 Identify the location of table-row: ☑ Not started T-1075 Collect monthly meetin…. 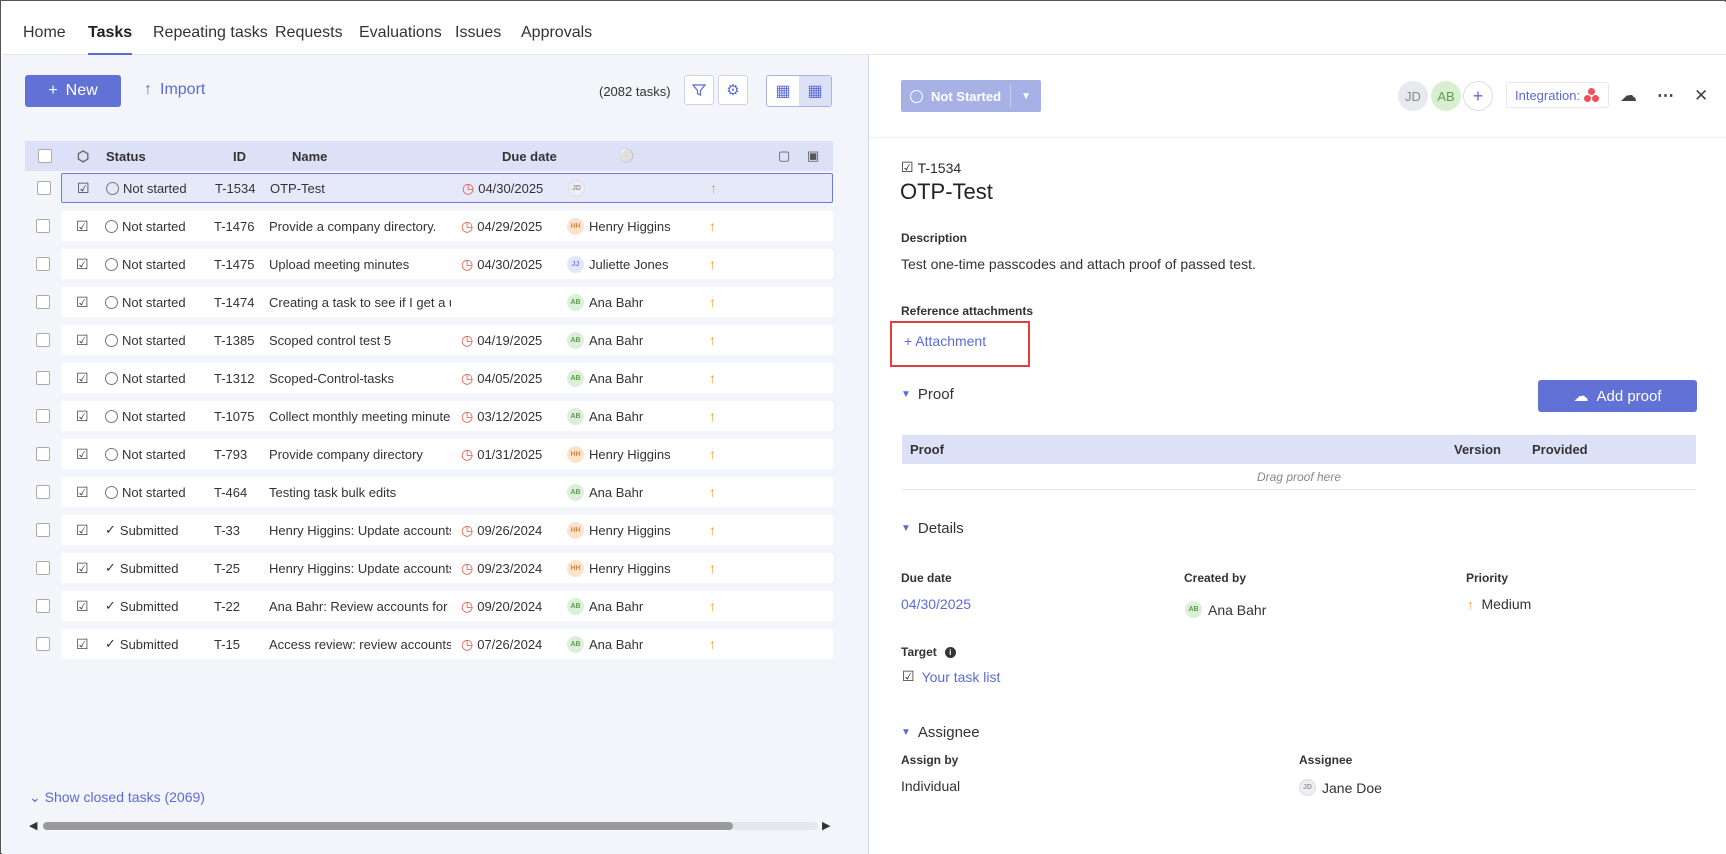
(434, 416).